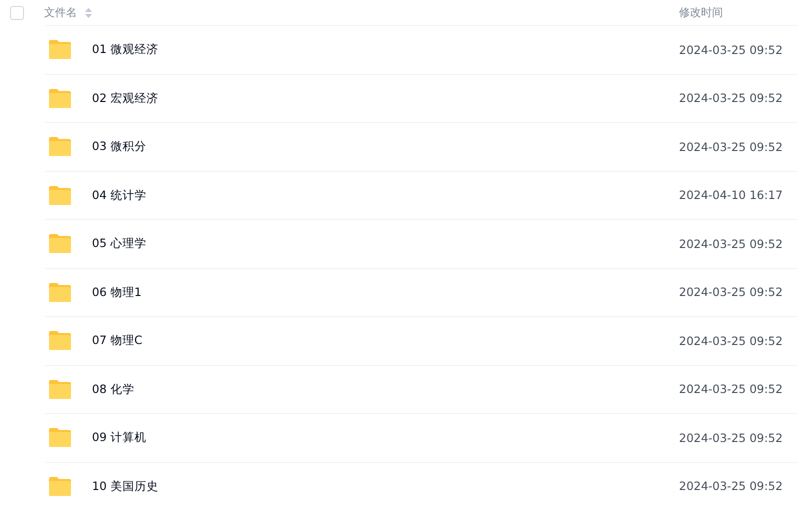 The height and width of the screenshot is (514, 797). Describe the element at coordinates (117, 340) in the screenshot. I see `folder-name: 07 物理C` at that location.